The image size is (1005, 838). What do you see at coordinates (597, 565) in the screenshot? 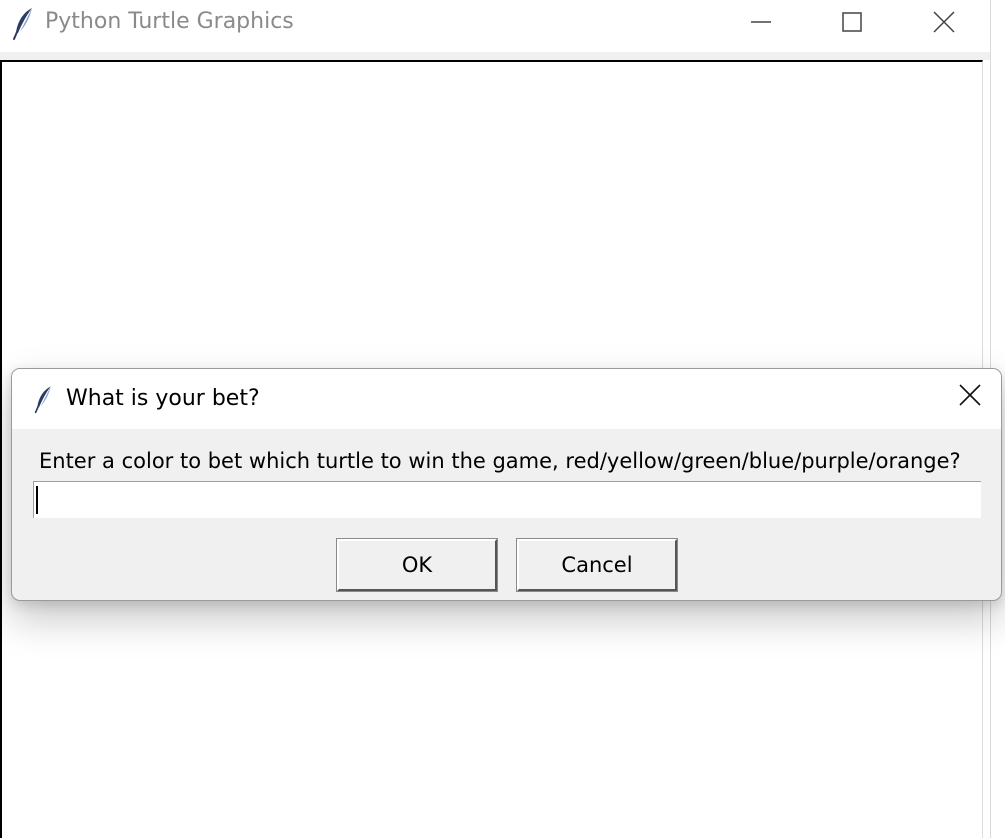
I see `cancel-button: Cancel` at bounding box center [597, 565].